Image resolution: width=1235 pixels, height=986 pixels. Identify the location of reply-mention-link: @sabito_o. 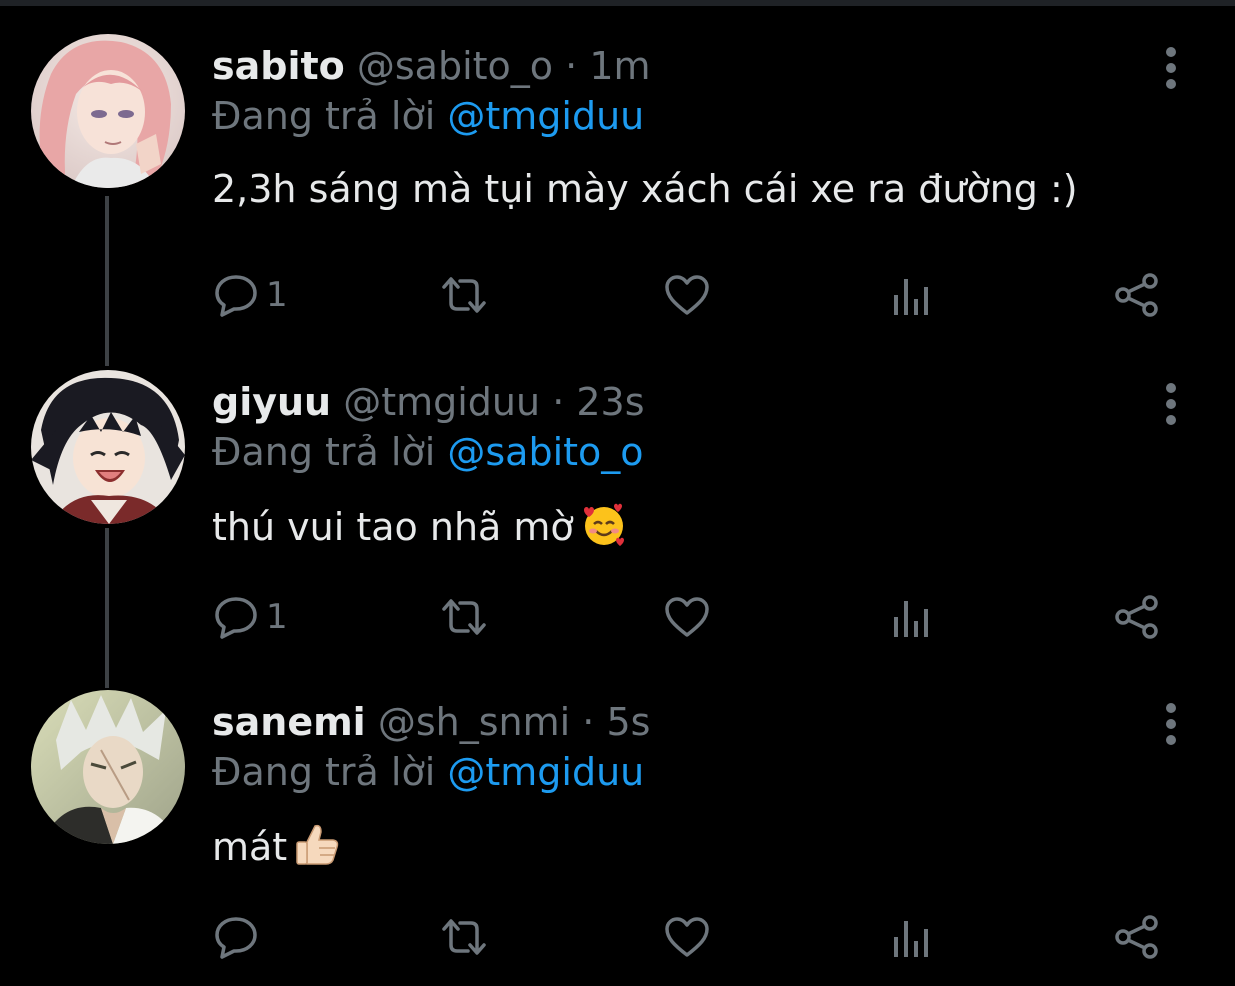
(545, 452).